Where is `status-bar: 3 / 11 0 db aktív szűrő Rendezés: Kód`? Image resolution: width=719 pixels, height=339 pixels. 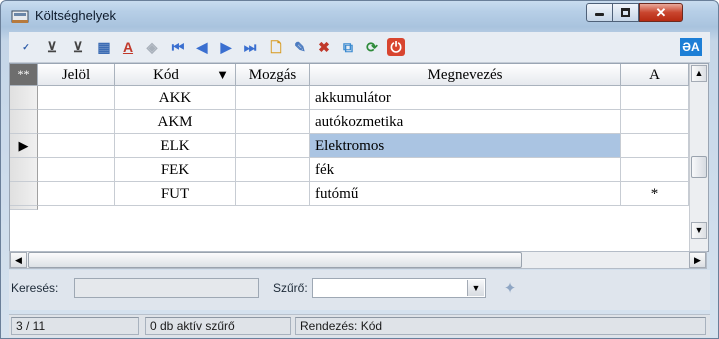 status-bar: 3 / 11 0 db aktív szűrő Rendezés: Kód is located at coordinates (359, 325).